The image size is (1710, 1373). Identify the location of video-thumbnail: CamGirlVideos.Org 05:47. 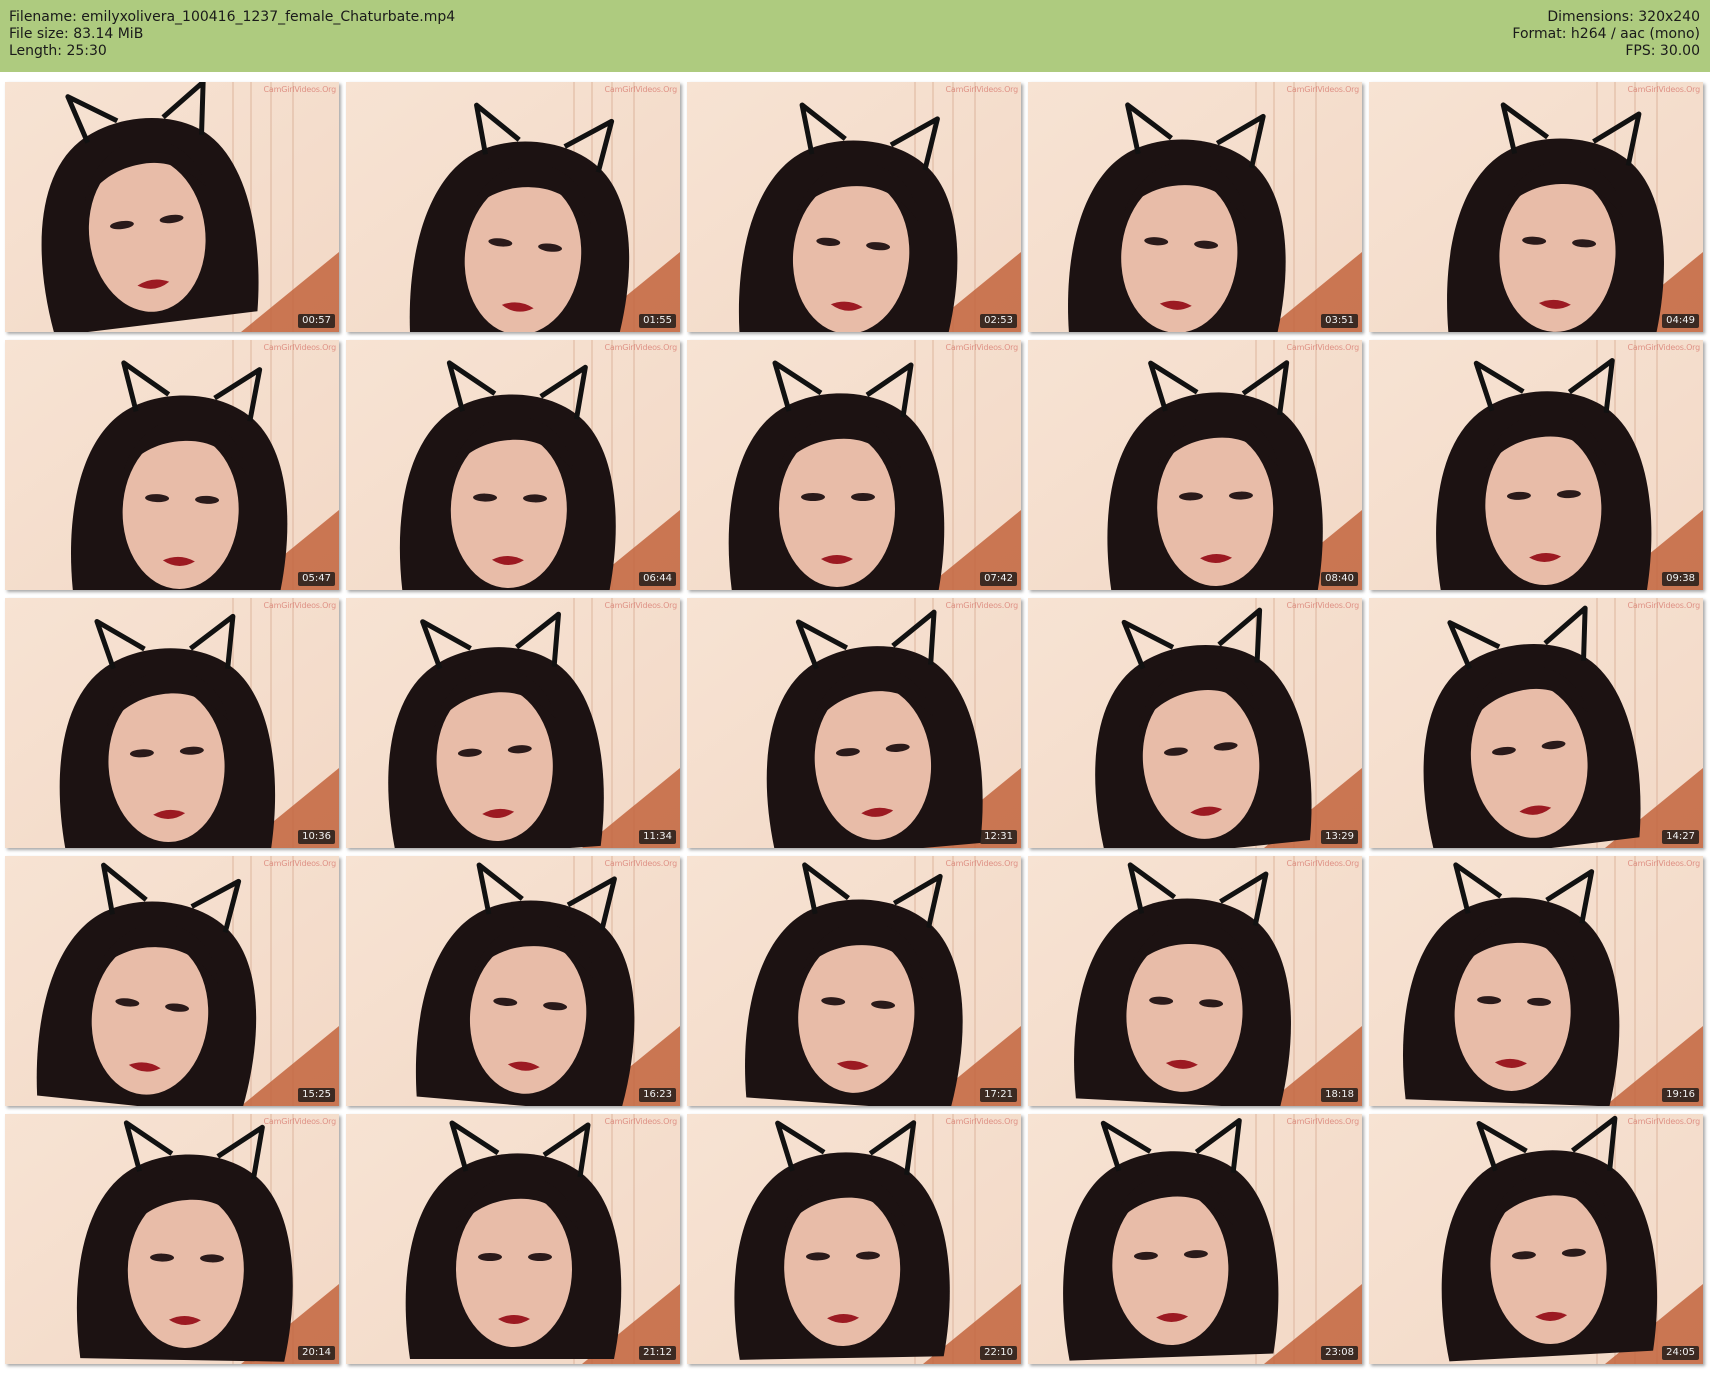
(172, 465).